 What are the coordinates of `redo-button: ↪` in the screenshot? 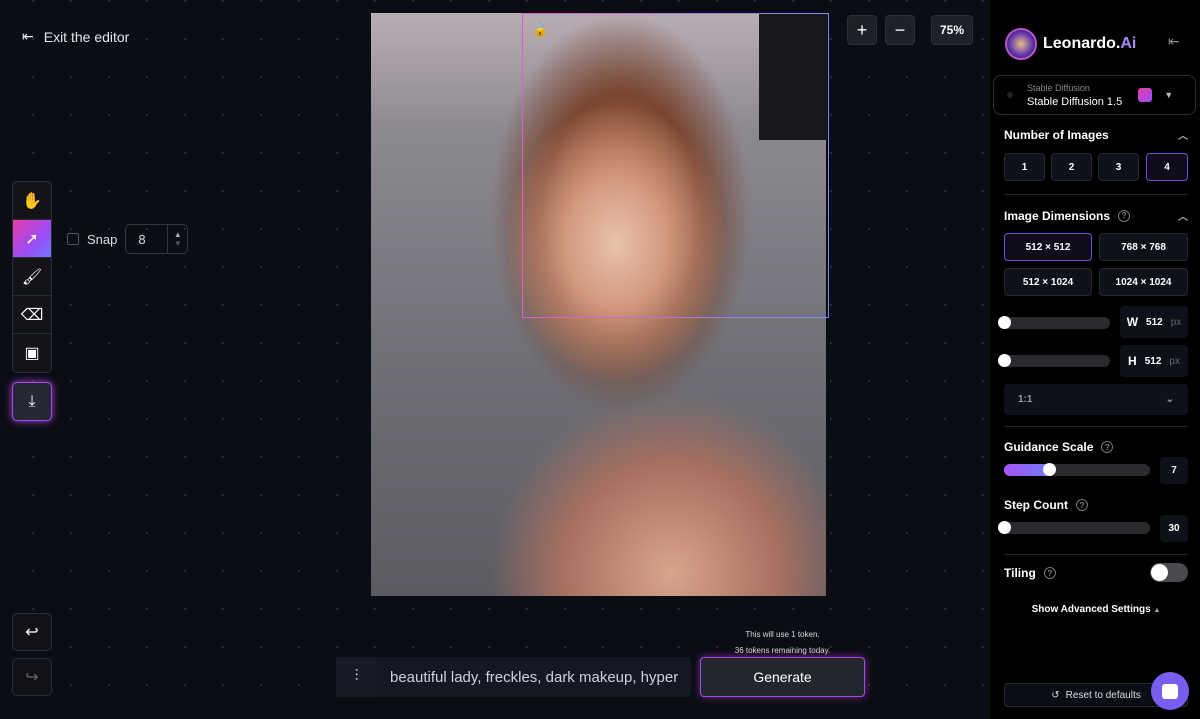 It's located at (32, 677).